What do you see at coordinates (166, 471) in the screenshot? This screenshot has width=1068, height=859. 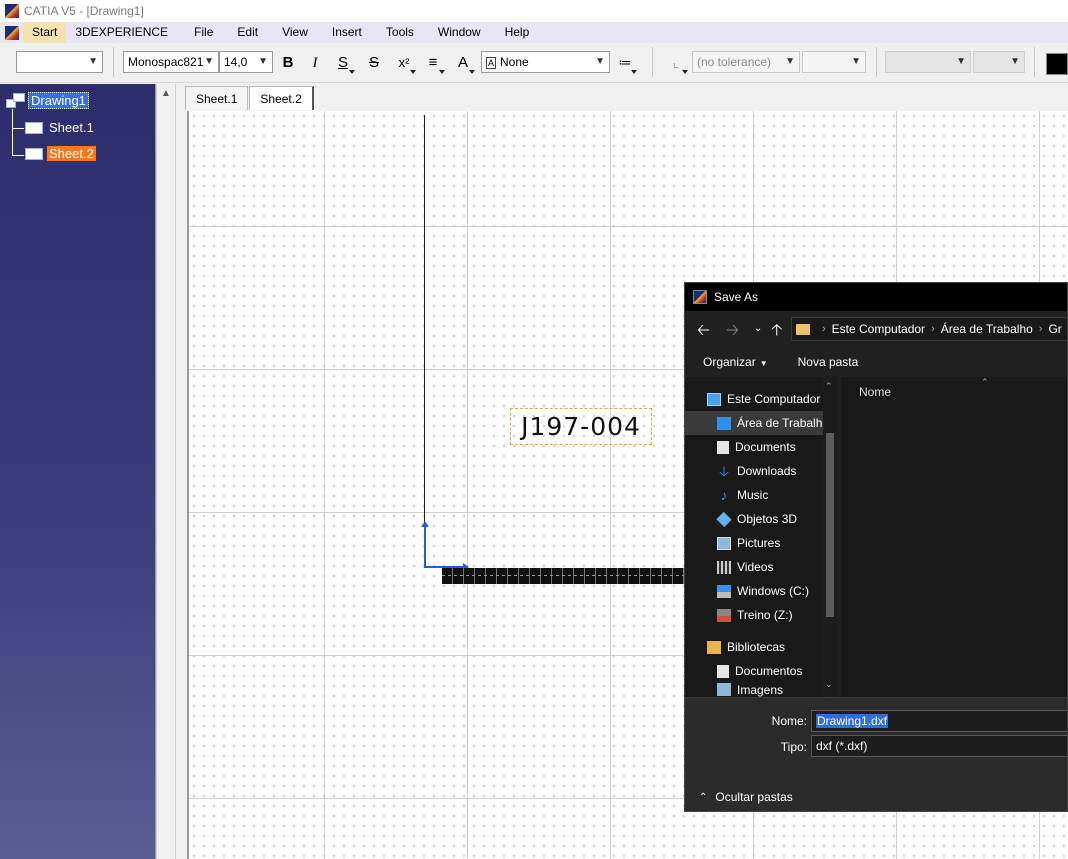 I see `tree-scrollbar: ▲` at bounding box center [166, 471].